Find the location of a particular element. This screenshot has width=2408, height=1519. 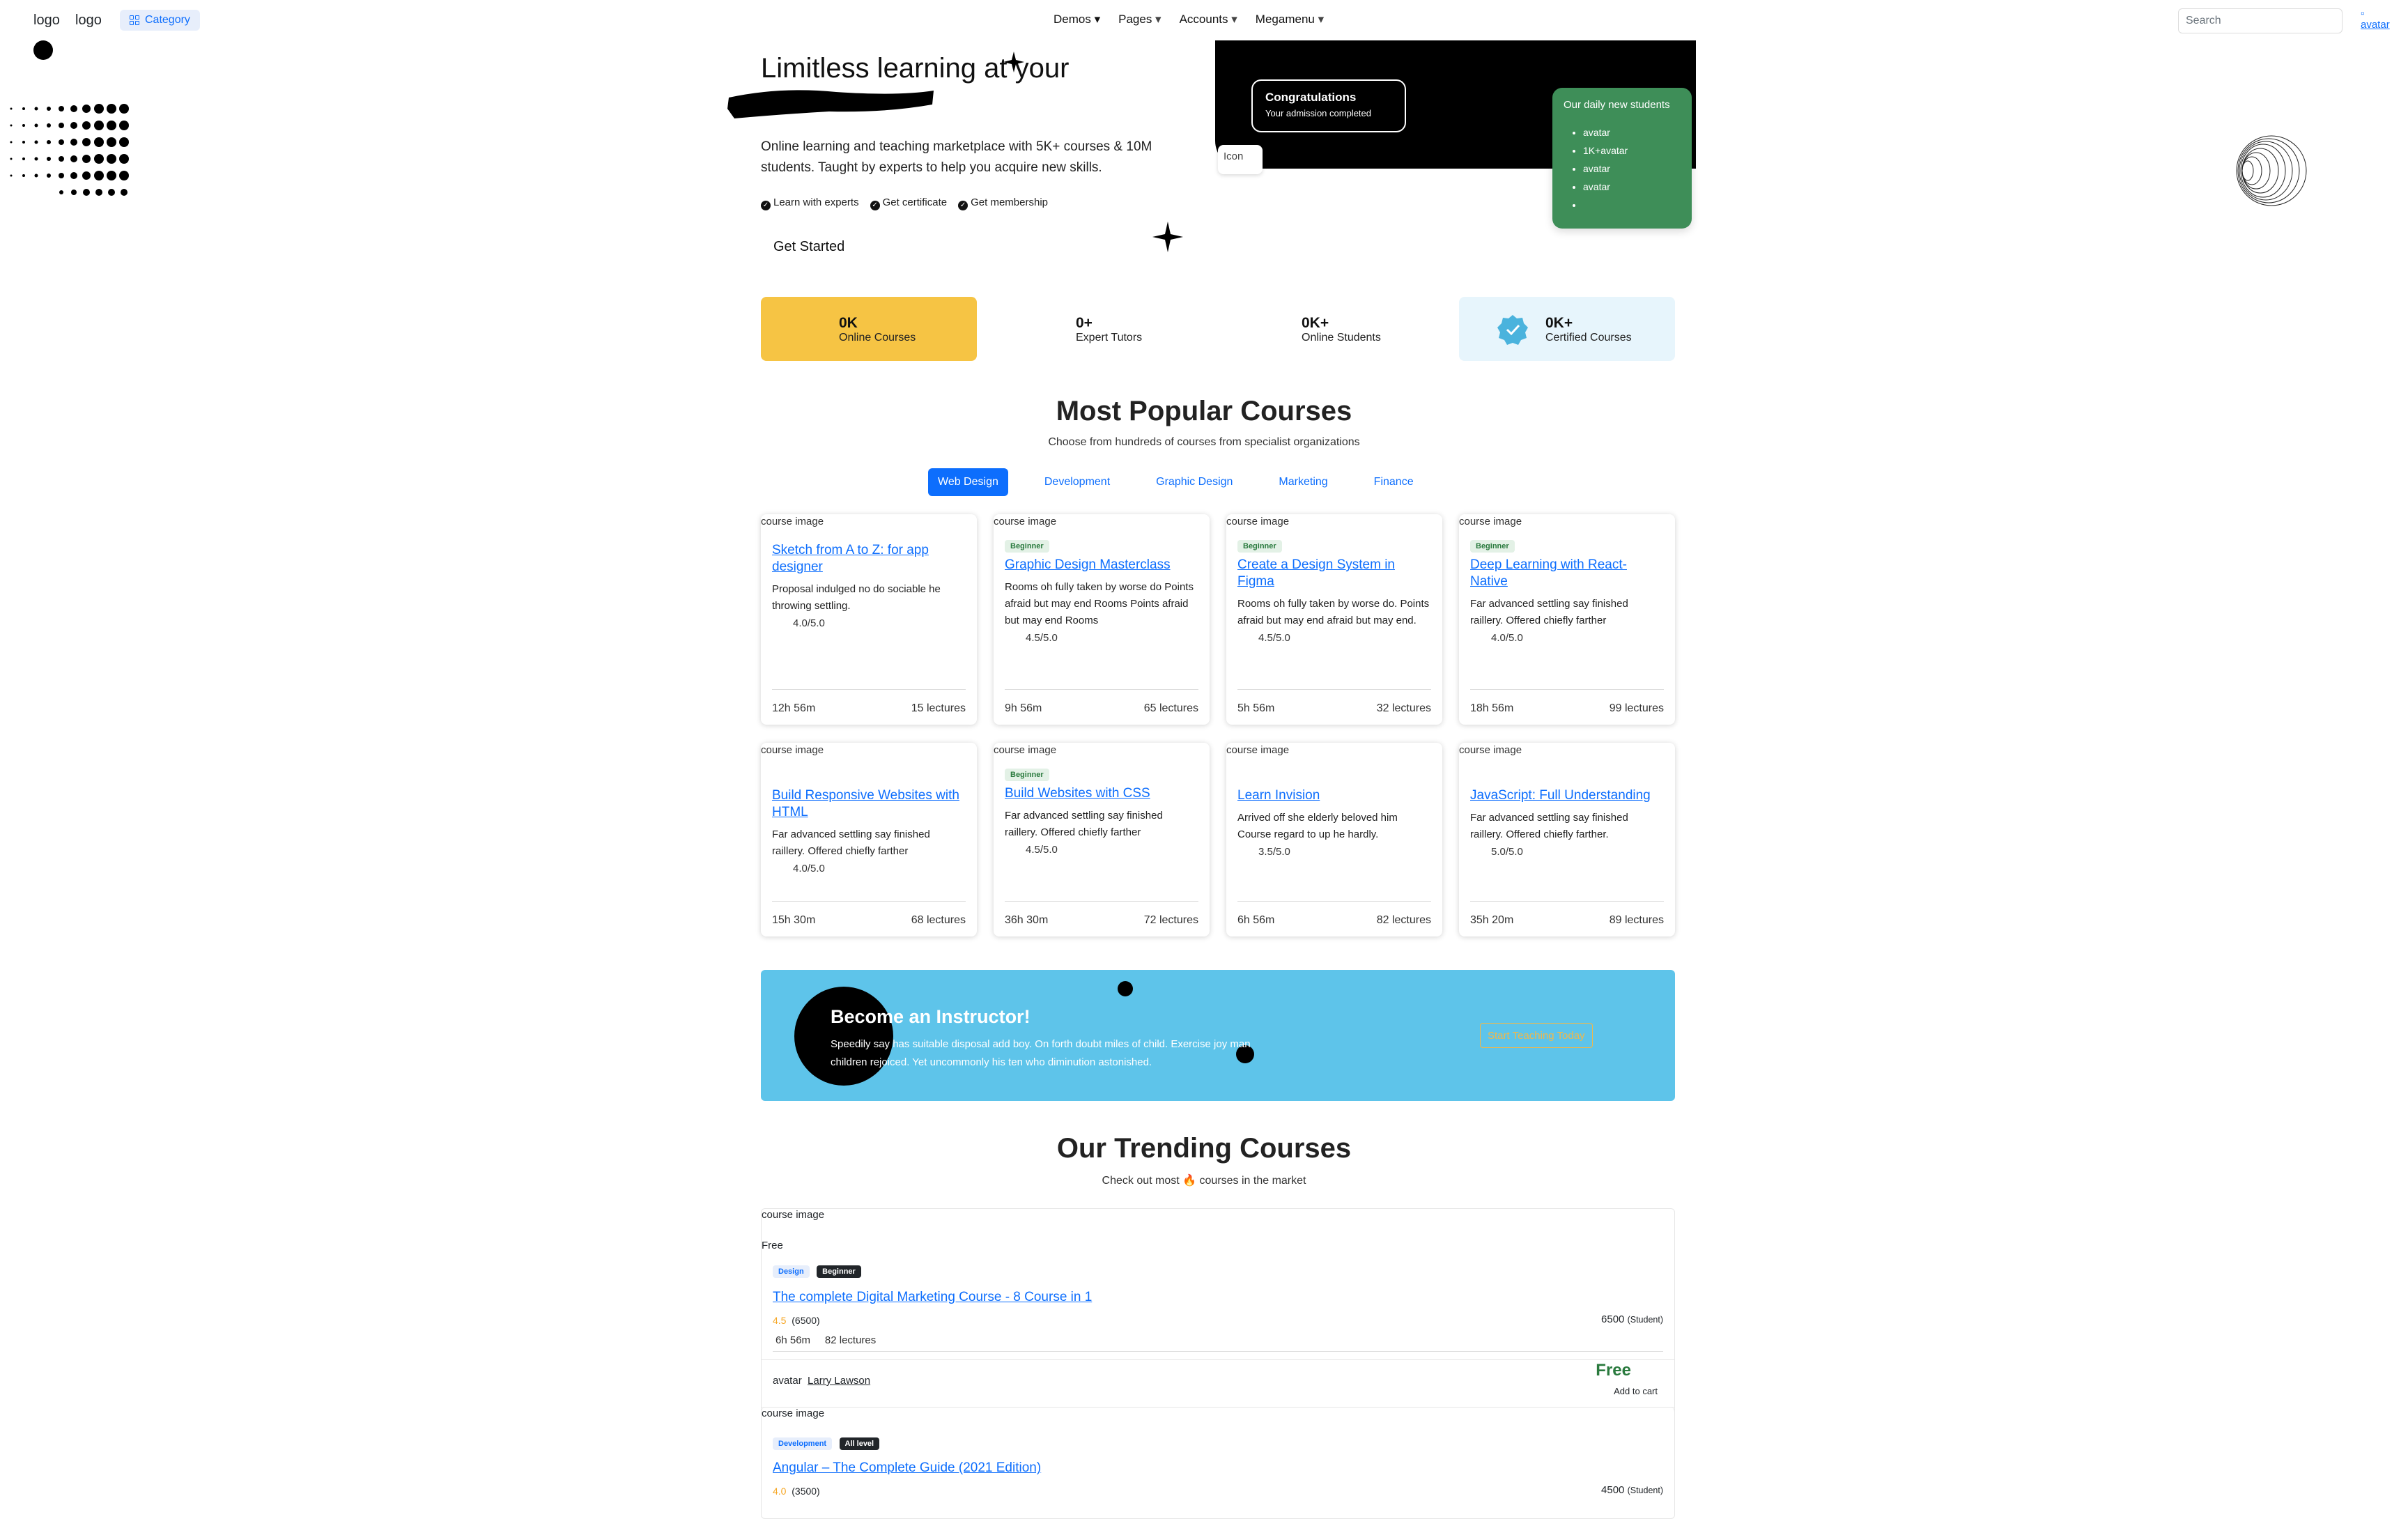

menu-megamenu: Megamenu ▾ is located at coordinates (1290, 19).